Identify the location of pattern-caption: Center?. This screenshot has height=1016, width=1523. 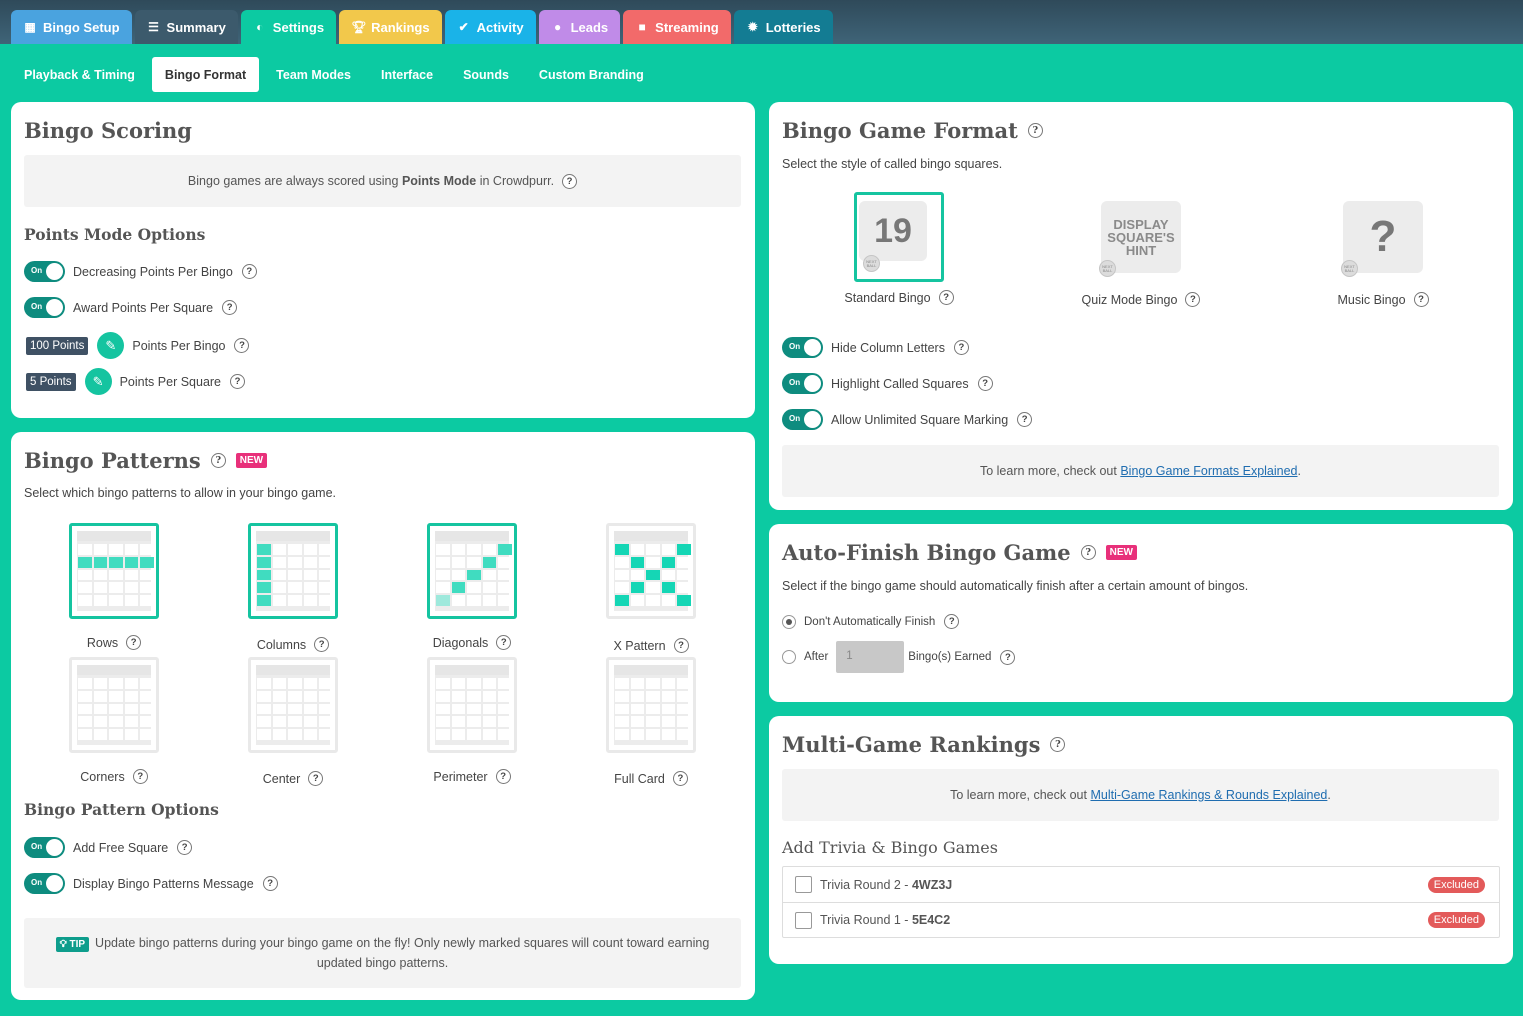
(293, 778).